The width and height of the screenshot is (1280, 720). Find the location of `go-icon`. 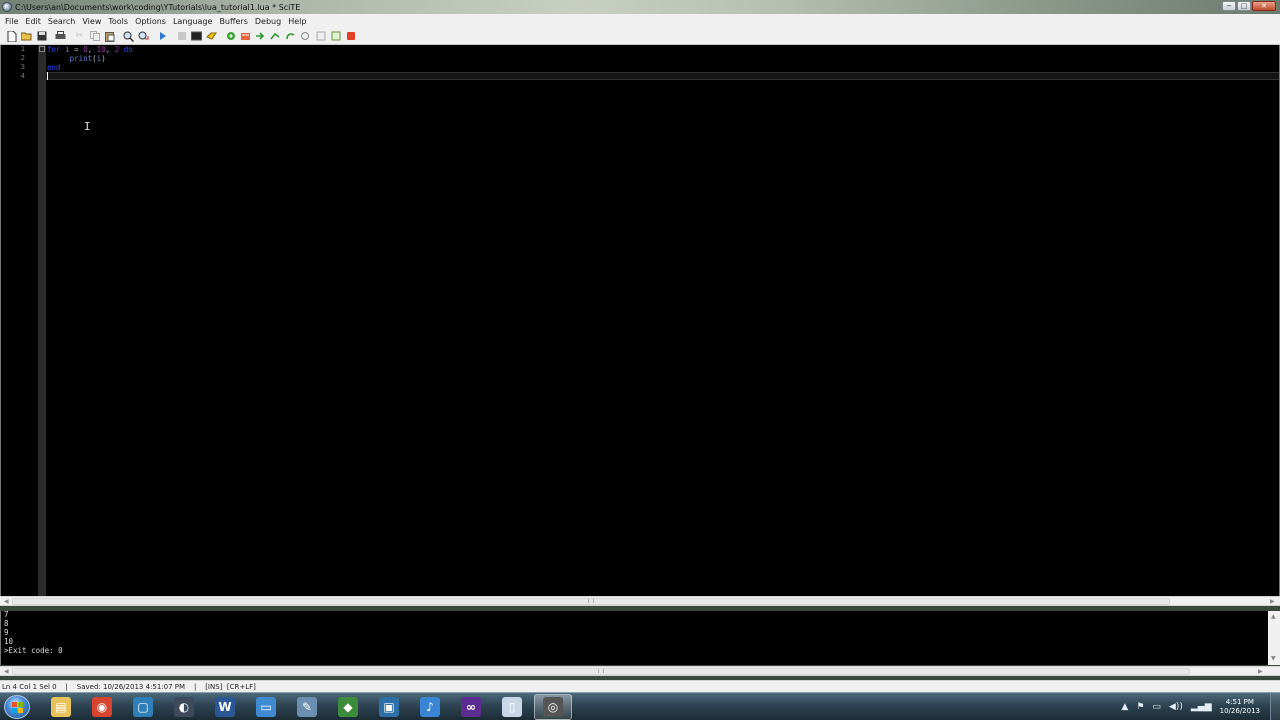

go-icon is located at coordinates (162, 36).